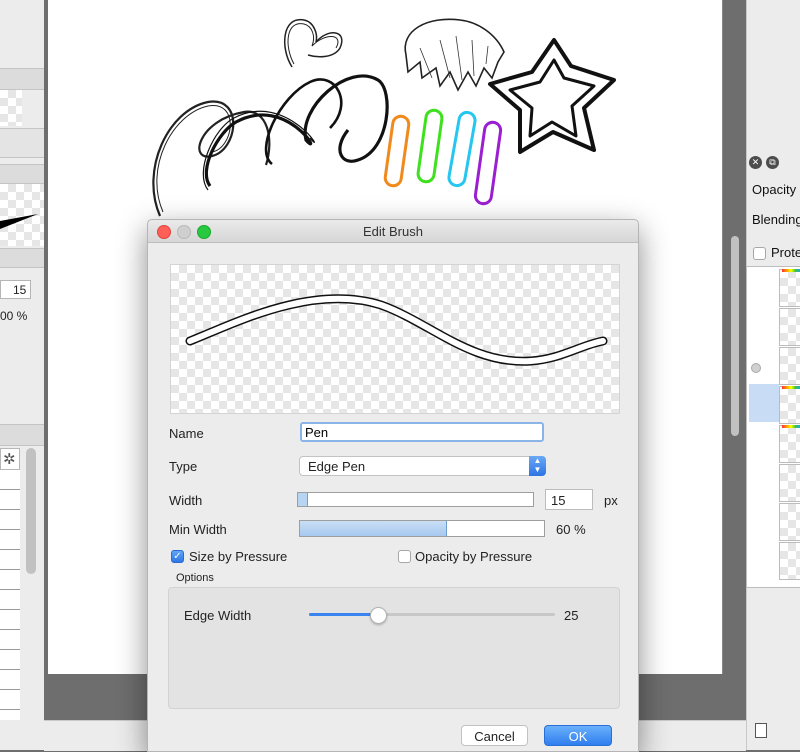  I want to click on opacity-by-pressure-label: Opacity by Pressure, so click(474, 556).